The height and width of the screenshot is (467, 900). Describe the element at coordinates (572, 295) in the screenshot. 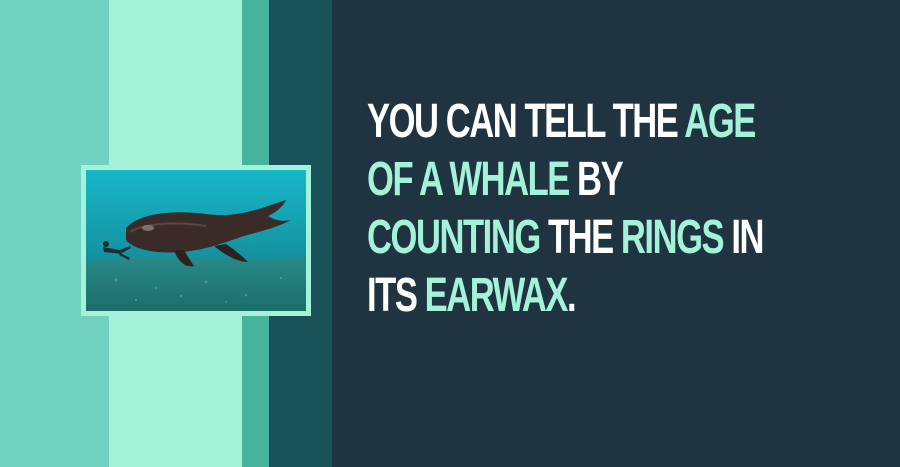

I see `fact-segment: .` at that location.